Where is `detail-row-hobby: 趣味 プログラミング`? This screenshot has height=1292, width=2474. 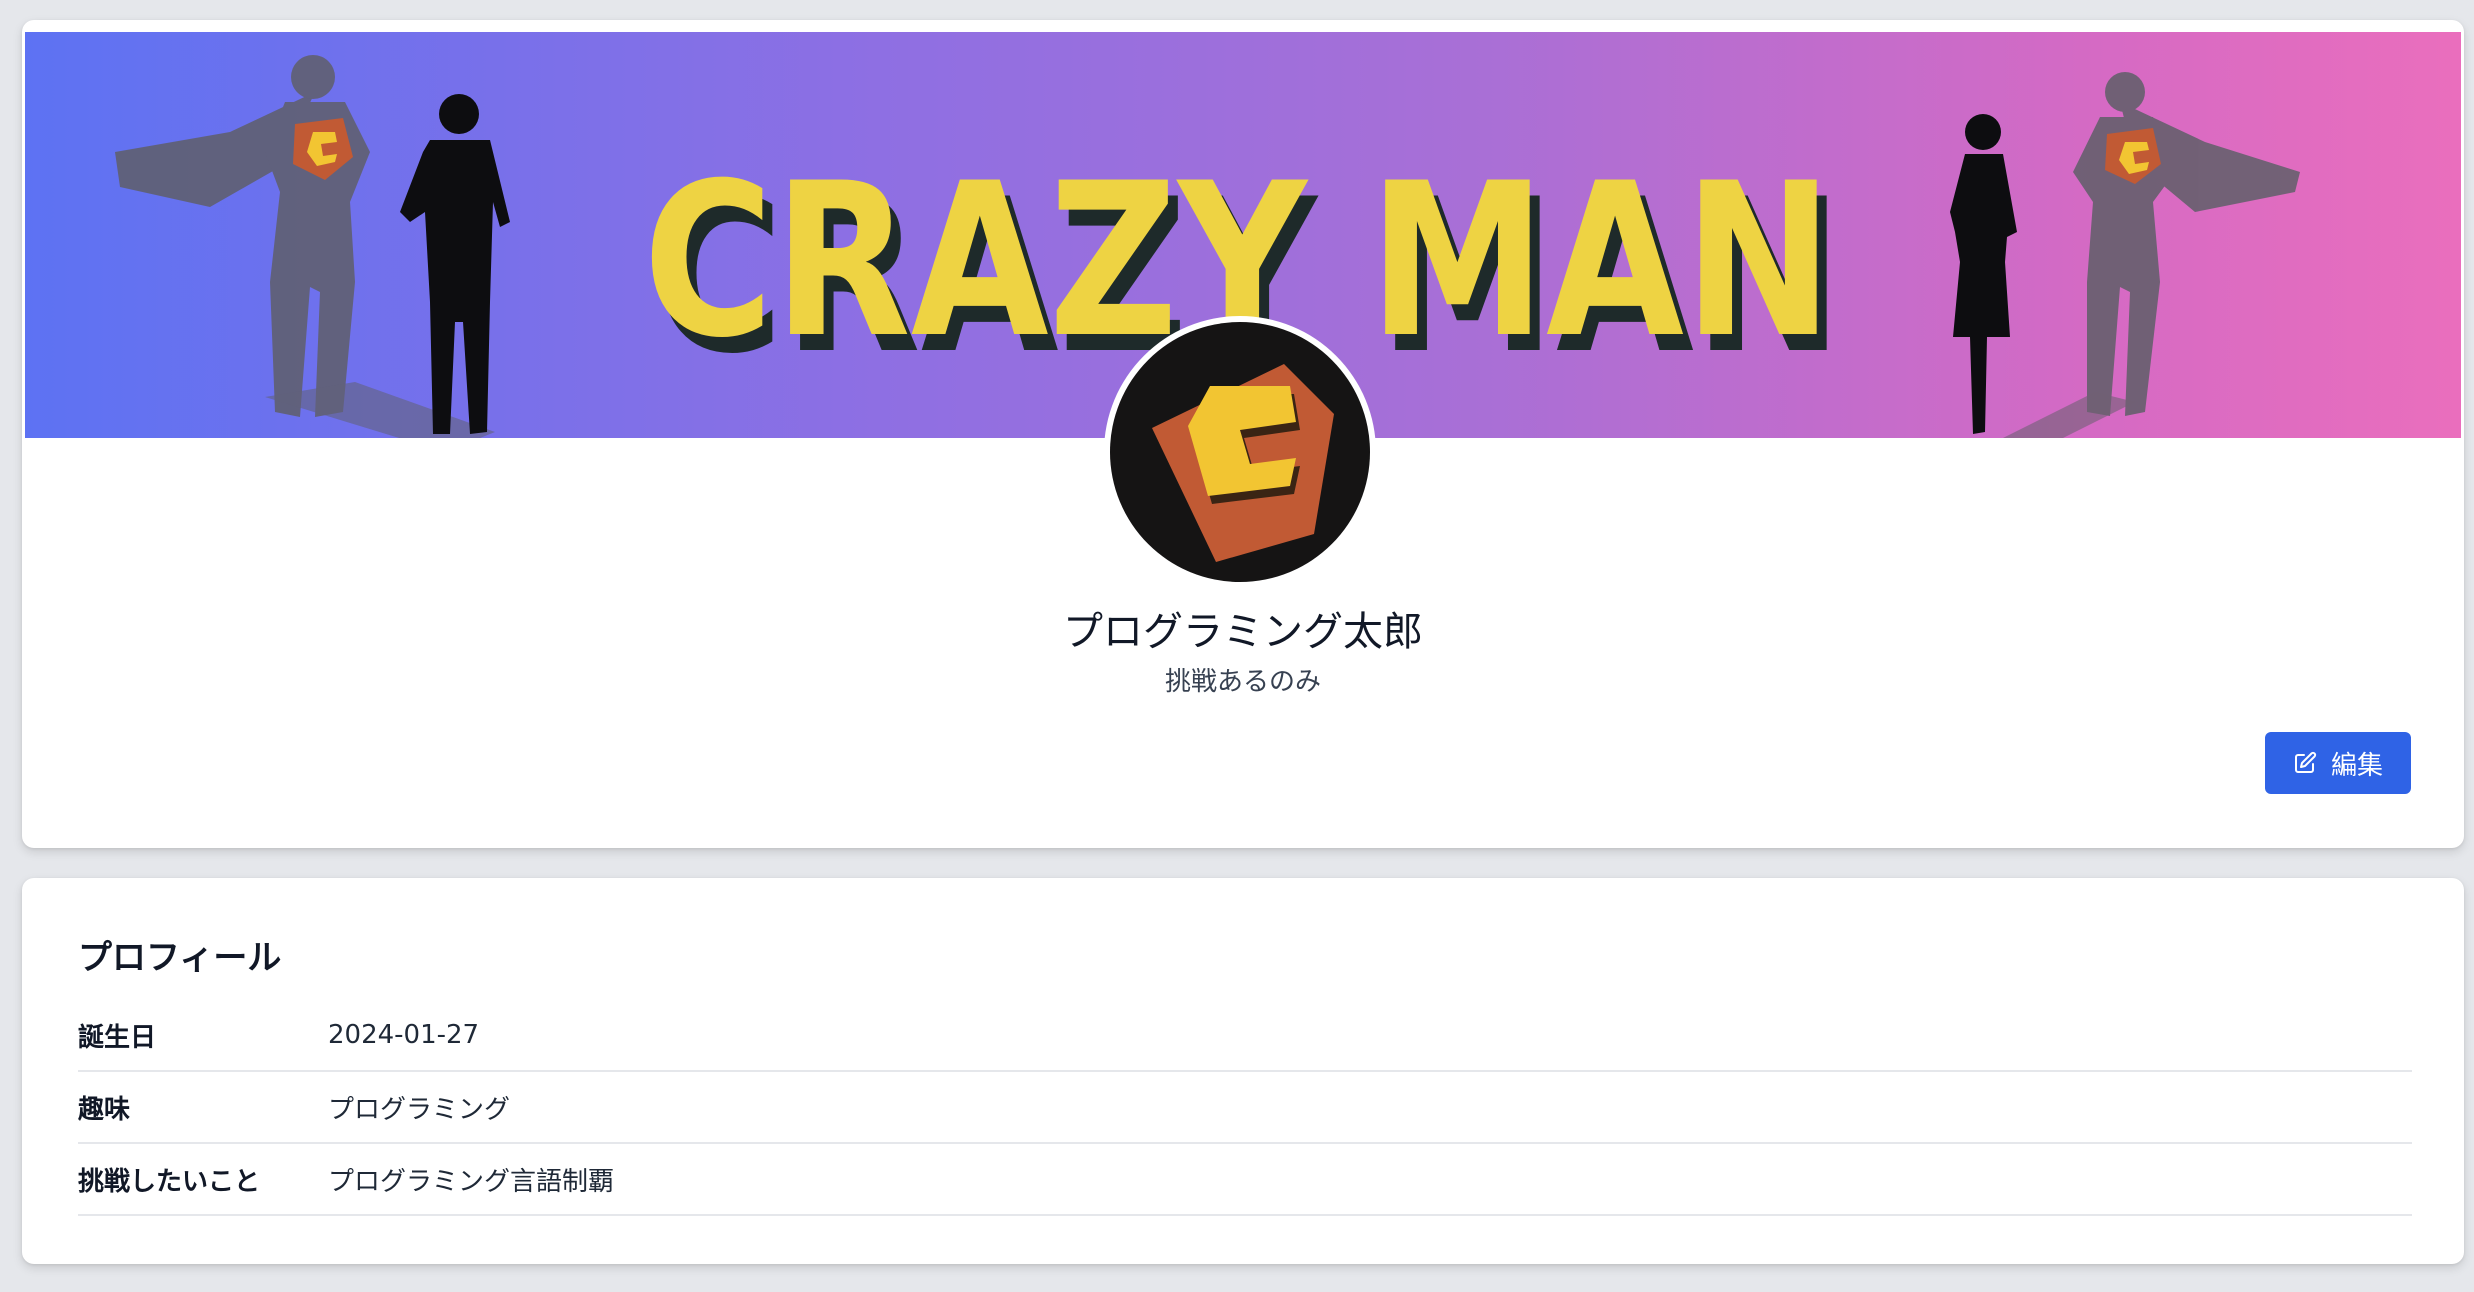 detail-row-hobby: 趣味 プログラミング is located at coordinates (1245, 1108).